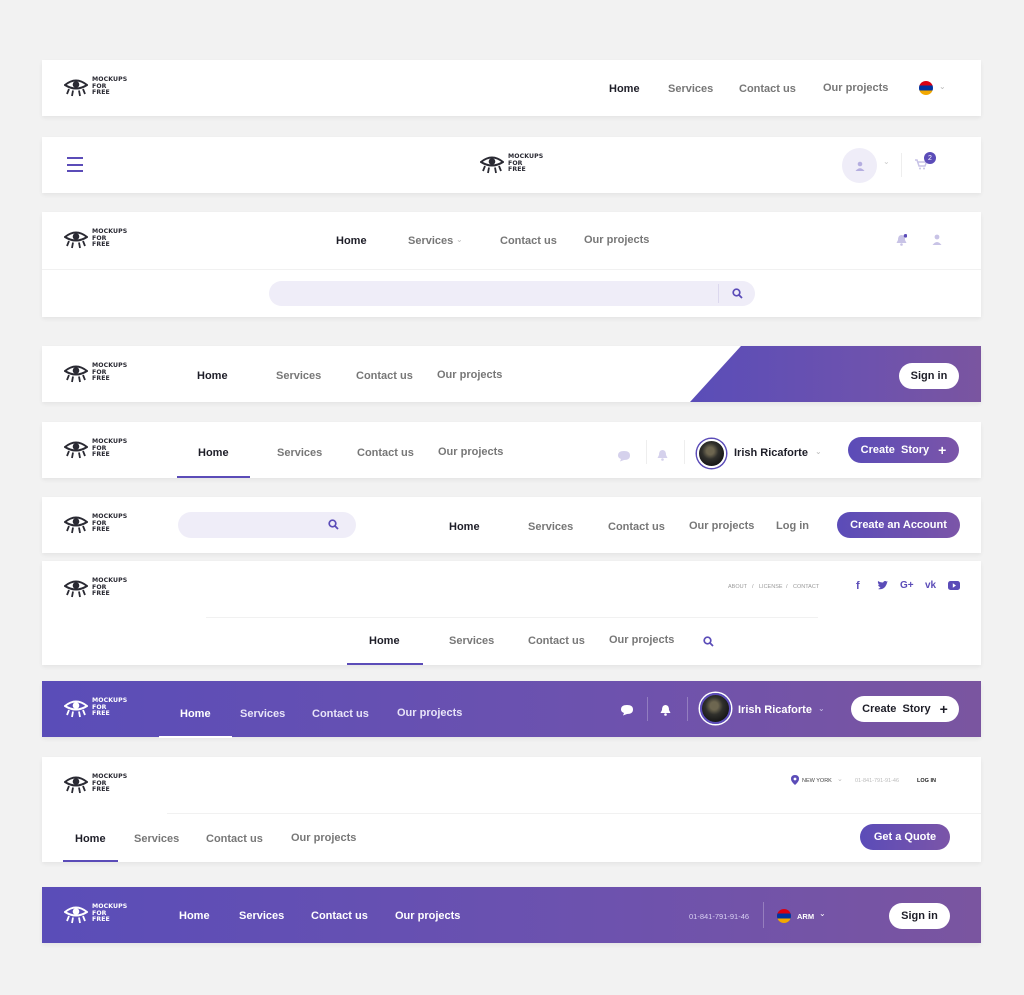 This screenshot has width=1024, height=995. What do you see at coordinates (512, 293) in the screenshot?
I see `search-input` at bounding box center [512, 293].